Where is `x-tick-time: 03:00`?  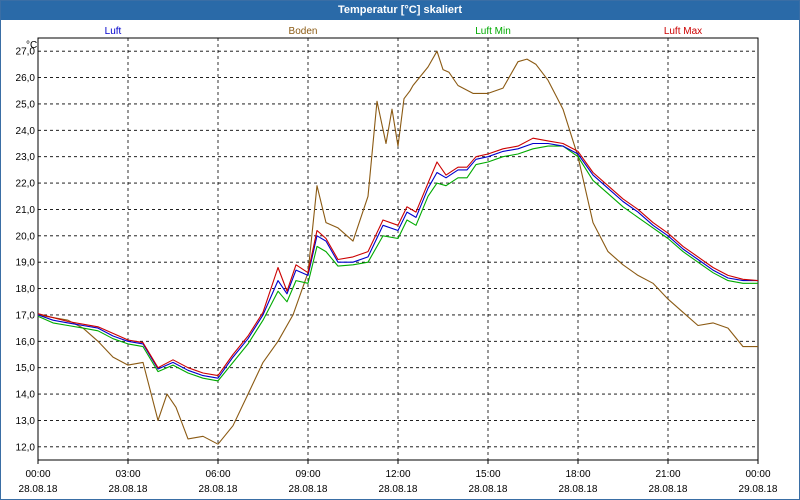 x-tick-time: 03:00 is located at coordinates (127, 474).